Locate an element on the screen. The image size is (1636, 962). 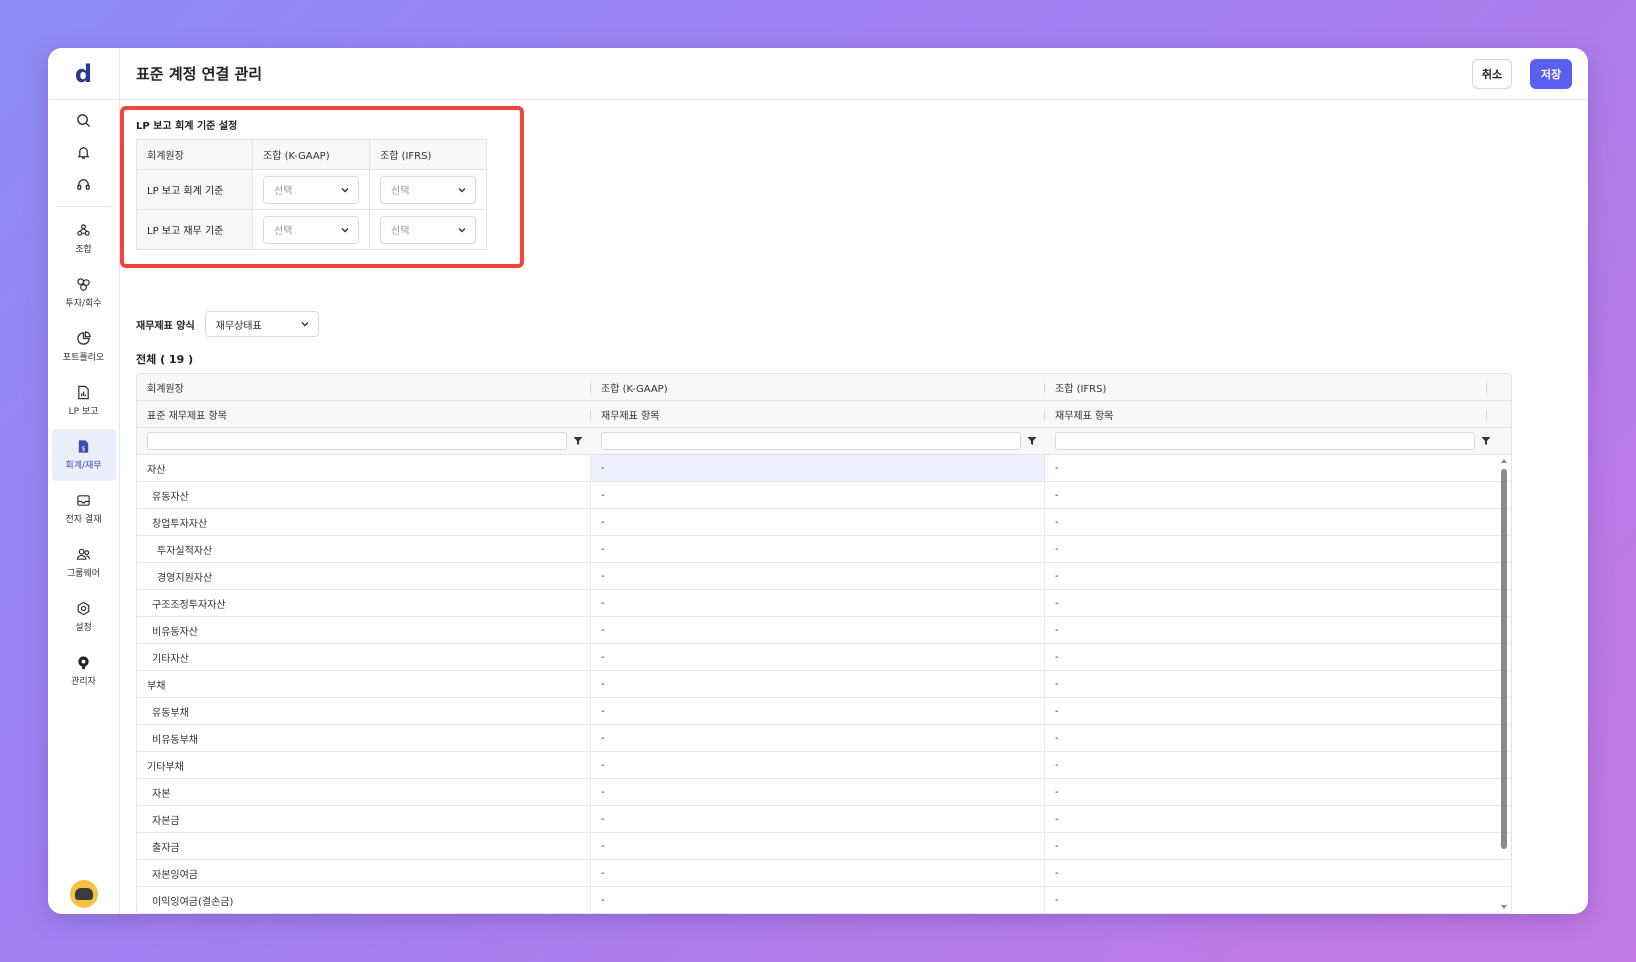
lp-accounting-ifrs-select: 선택 is located at coordinates (428, 189).